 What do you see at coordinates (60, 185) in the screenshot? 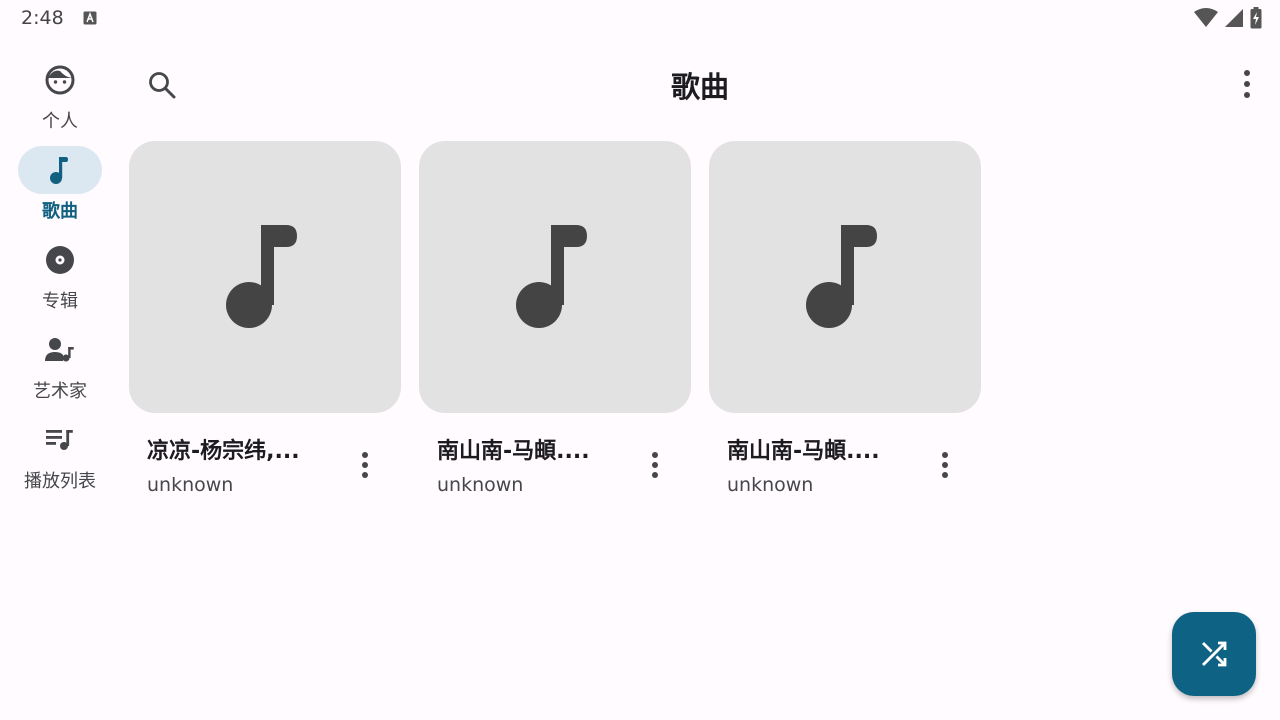
I see `nav-item-songs: 歌曲` at bounding box center [60, 185].